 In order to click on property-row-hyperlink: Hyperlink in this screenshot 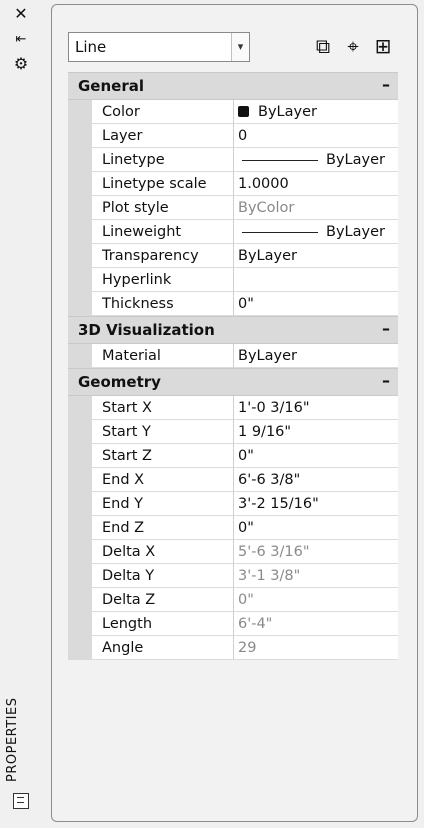, I will do `click(233, 280)`.